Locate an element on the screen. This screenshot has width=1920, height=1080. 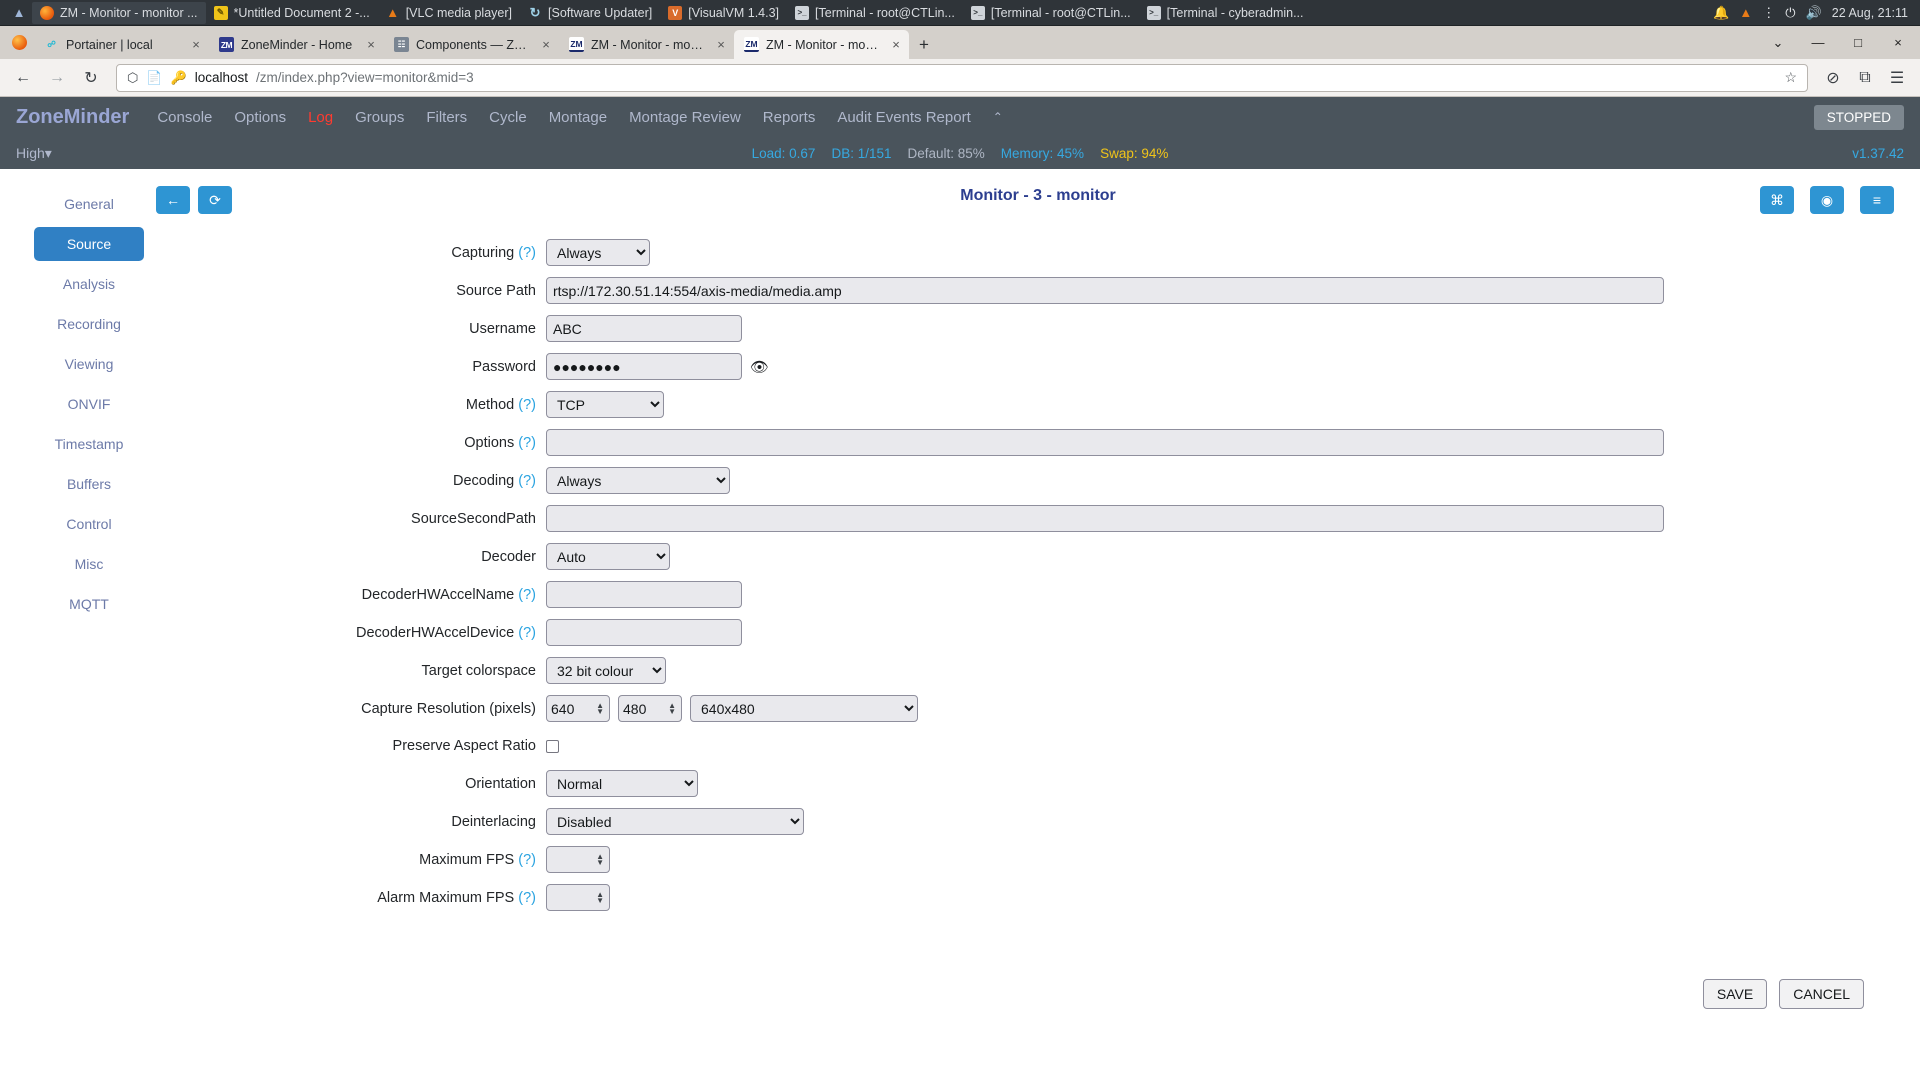
capture-width-stepper: ▲▼ is located at coordinates (578, 708).